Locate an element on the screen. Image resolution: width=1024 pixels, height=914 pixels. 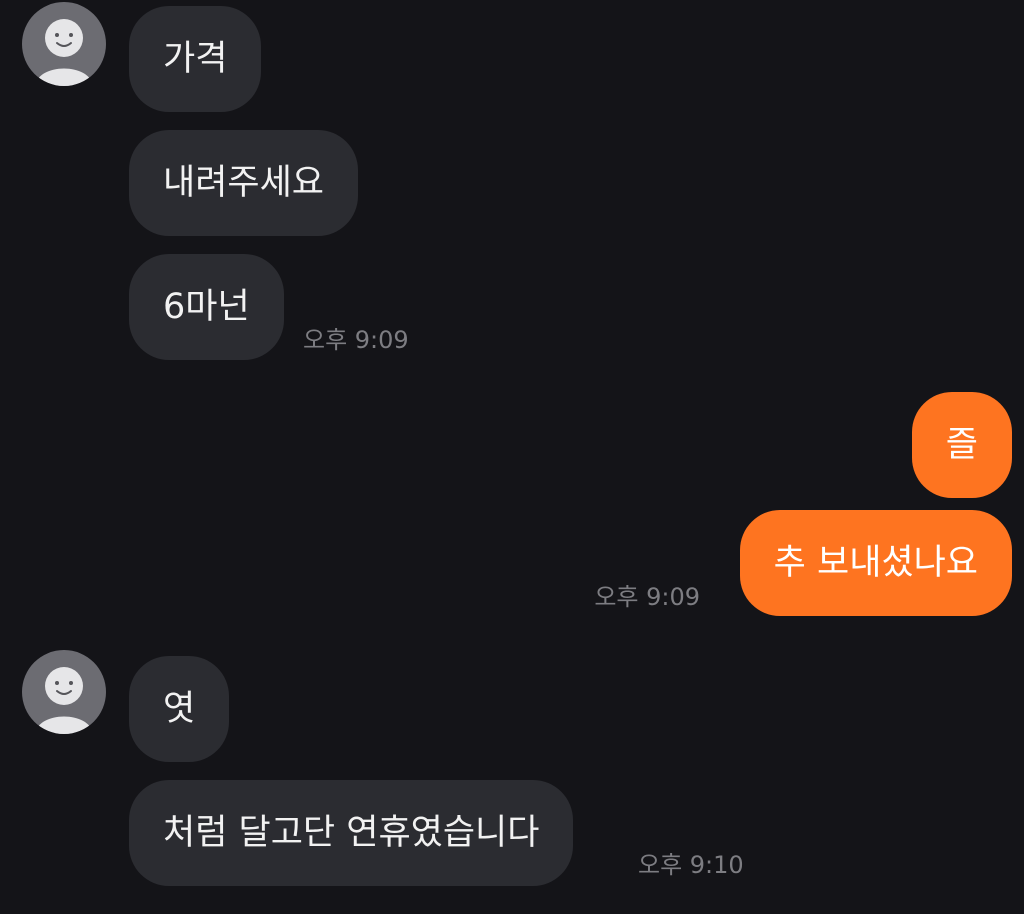
incoming-message: 엿 is located at coordinates (179, 709).